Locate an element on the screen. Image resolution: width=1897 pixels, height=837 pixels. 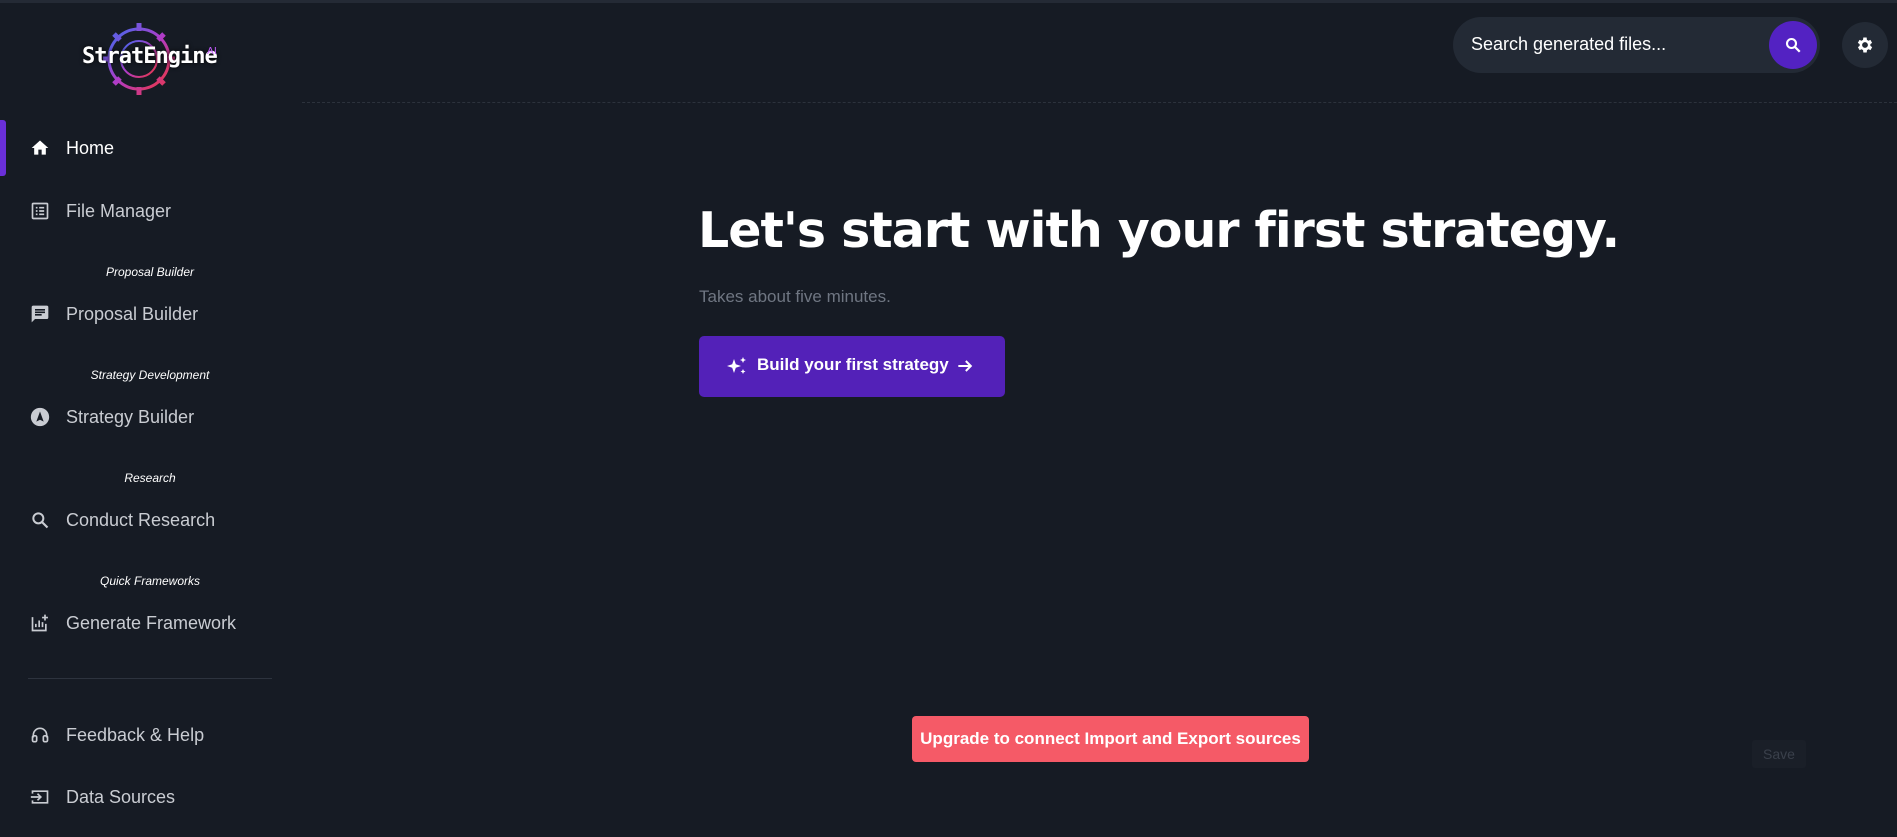
logo-superscript: AI is located at coordinates (212, 51).